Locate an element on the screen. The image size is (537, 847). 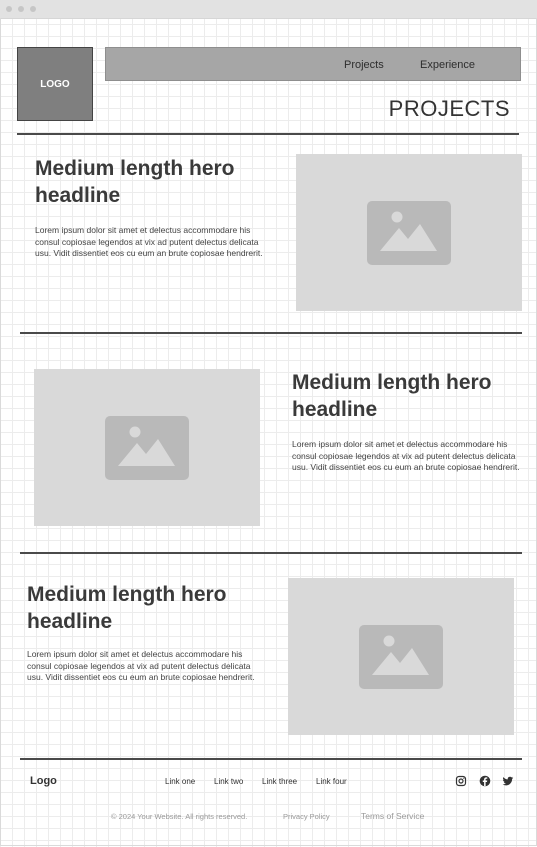
logo-text: LOGO is located at coordinates (55, 84).